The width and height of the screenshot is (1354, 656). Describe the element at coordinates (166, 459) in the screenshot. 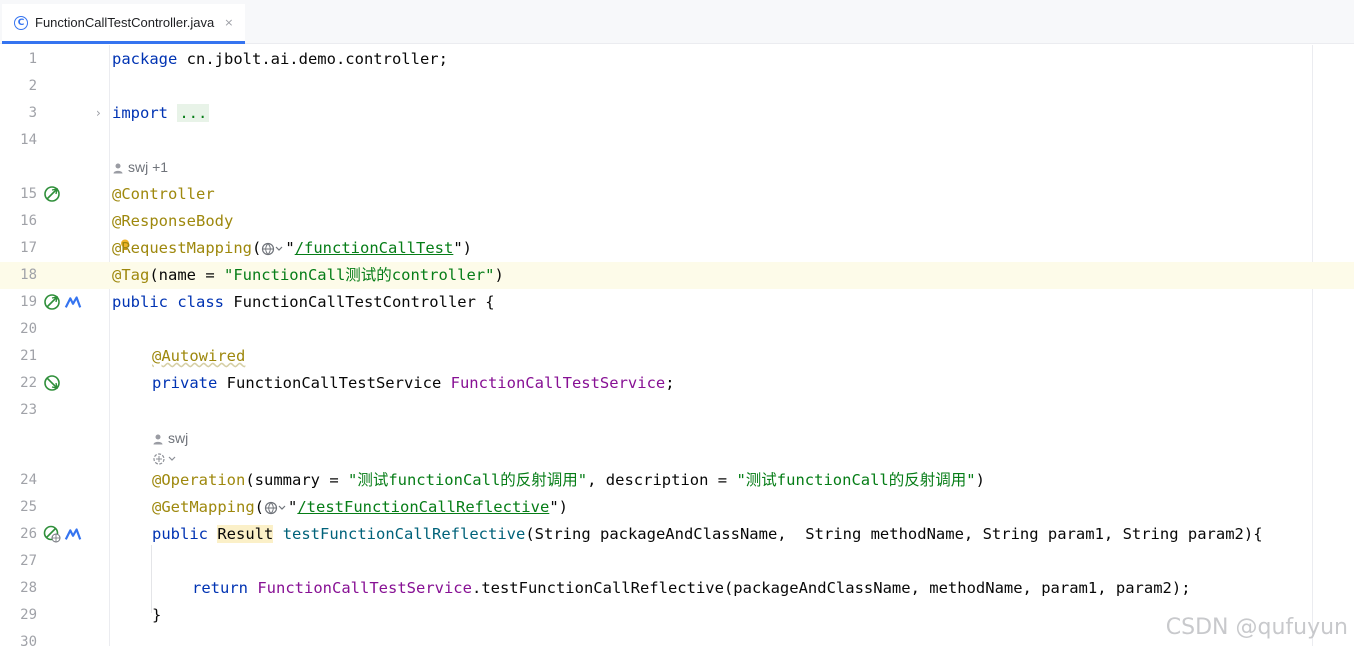

I see `endpoint-hint-icon` at that location.